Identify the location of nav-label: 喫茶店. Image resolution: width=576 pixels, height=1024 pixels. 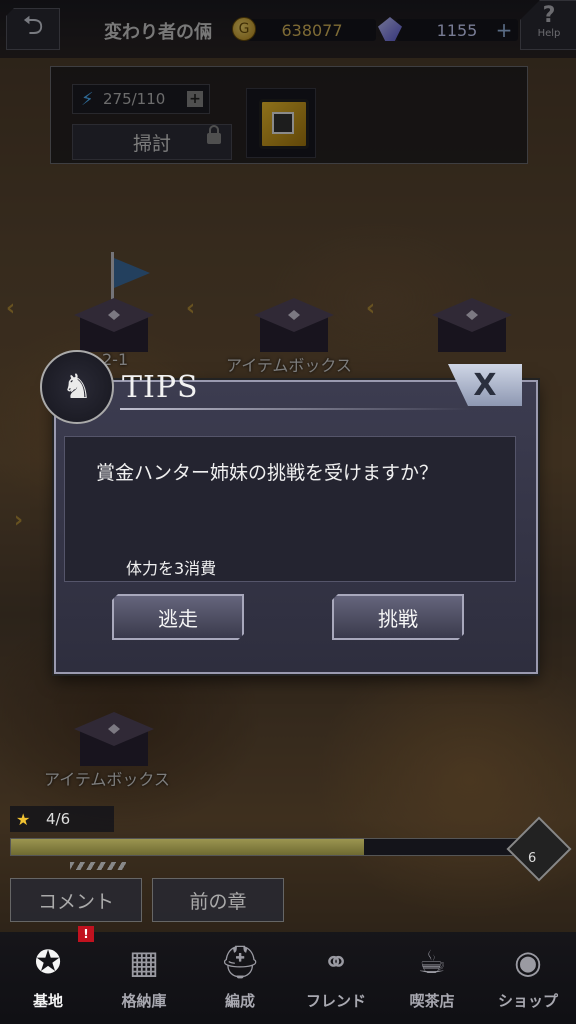
(432, 1001).